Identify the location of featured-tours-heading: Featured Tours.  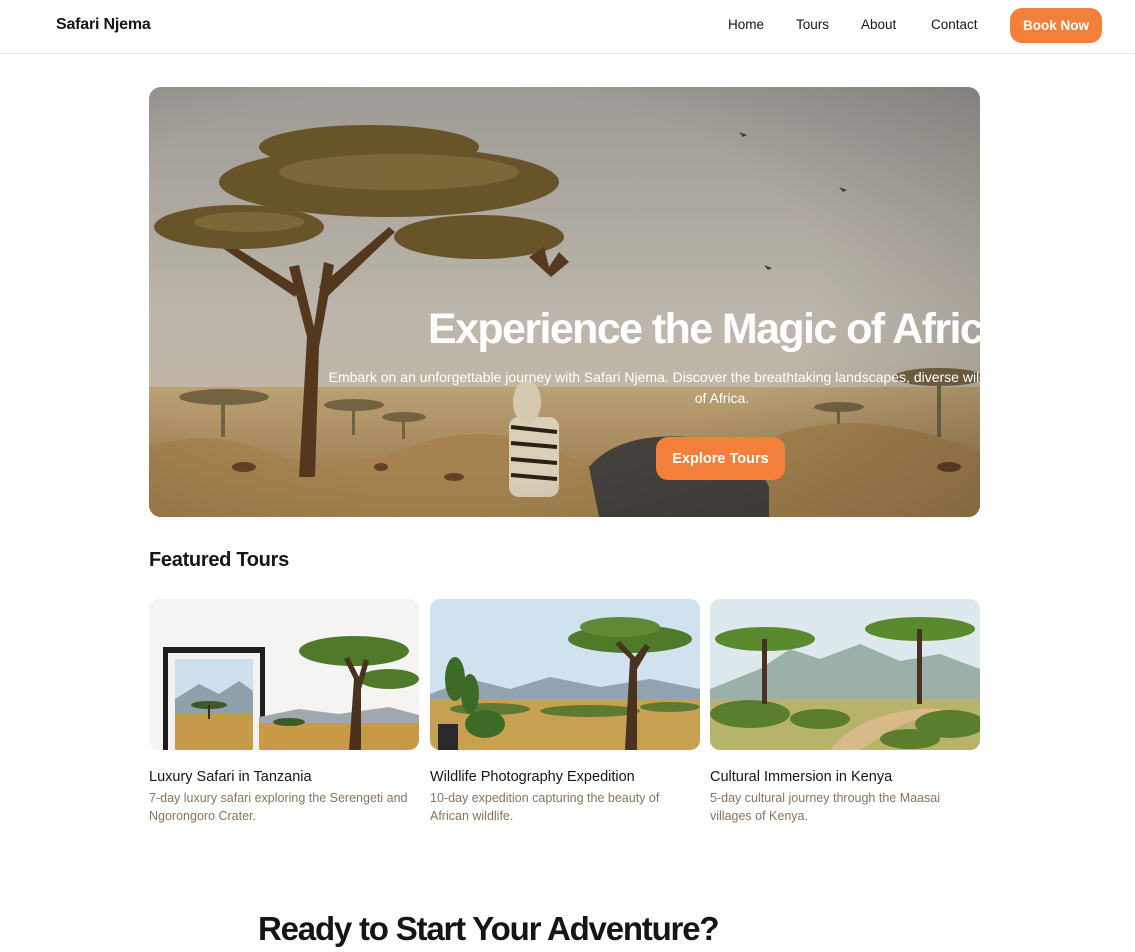
(219, 560).